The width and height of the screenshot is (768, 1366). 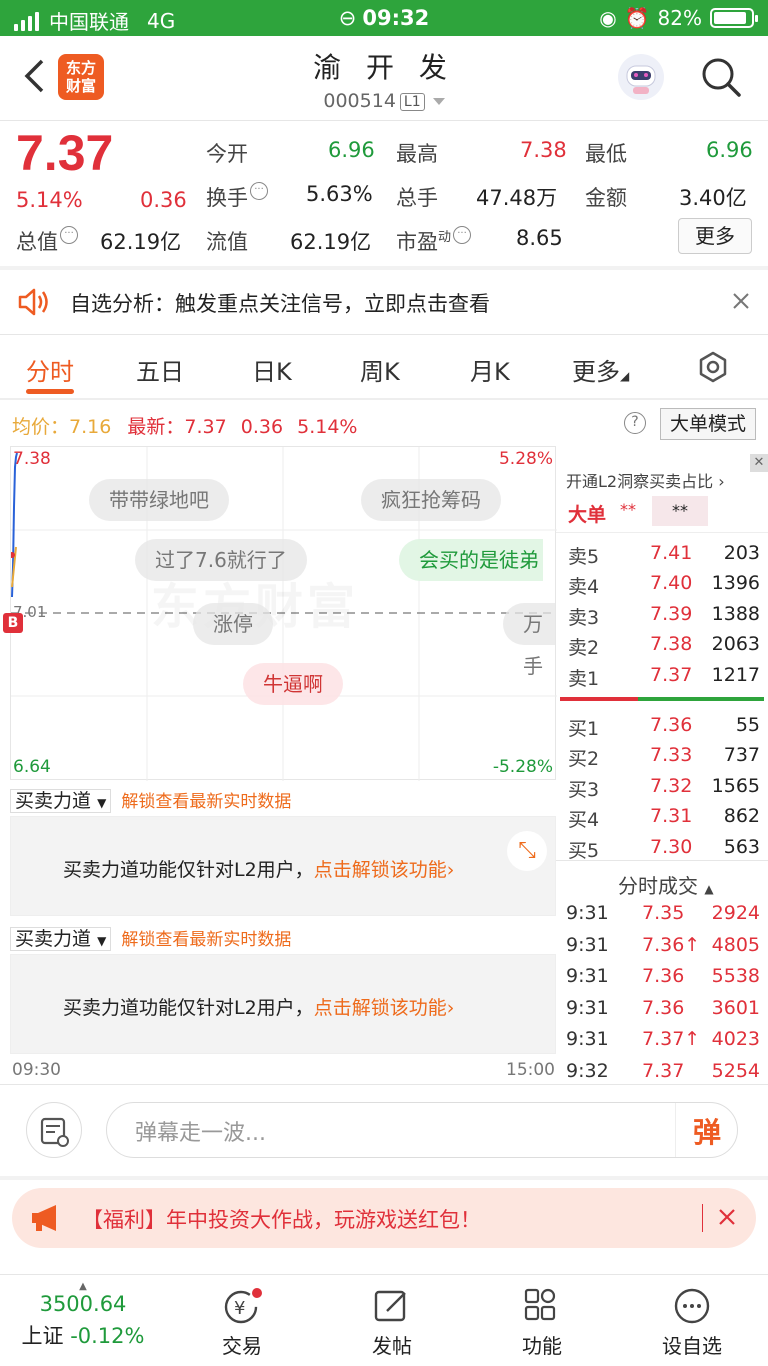 What do you see at coordinates (584, 617) in the screenshot?
I see `ask-label: 卖3` at bounding box center [584, 617].